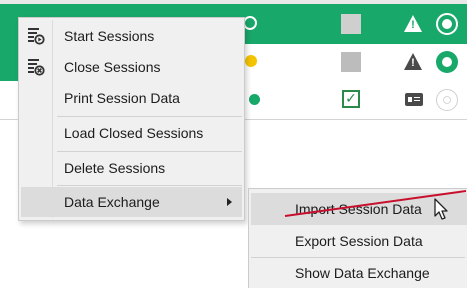  I want to click on submenu-item-export-session-data: Export Session Data, so click(359, 241).